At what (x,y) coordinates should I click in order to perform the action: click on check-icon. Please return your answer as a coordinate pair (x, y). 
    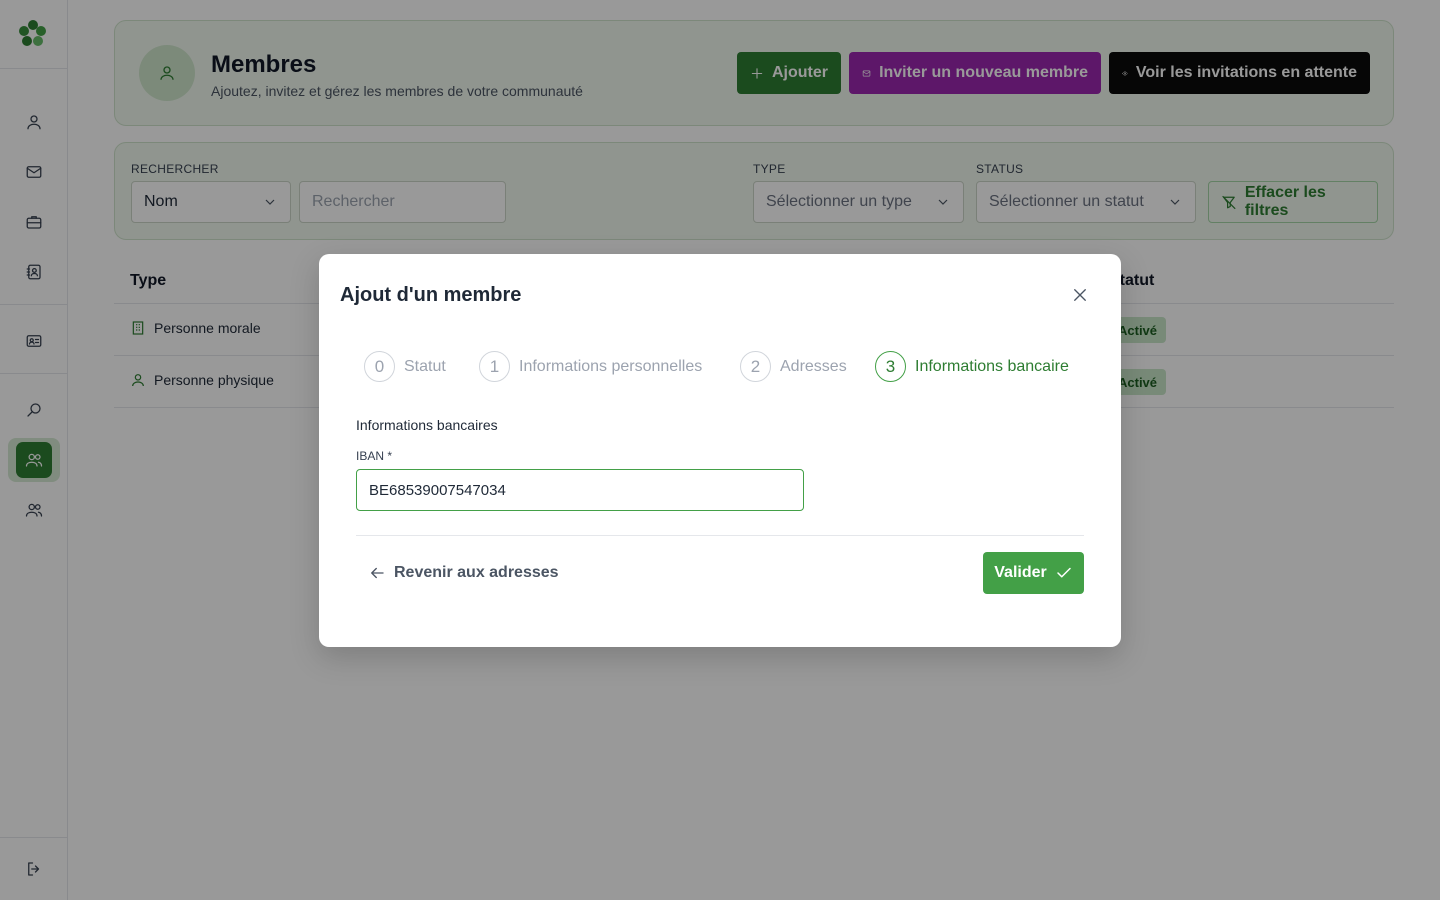
    Looking at the image, I should click on (1063, 572).